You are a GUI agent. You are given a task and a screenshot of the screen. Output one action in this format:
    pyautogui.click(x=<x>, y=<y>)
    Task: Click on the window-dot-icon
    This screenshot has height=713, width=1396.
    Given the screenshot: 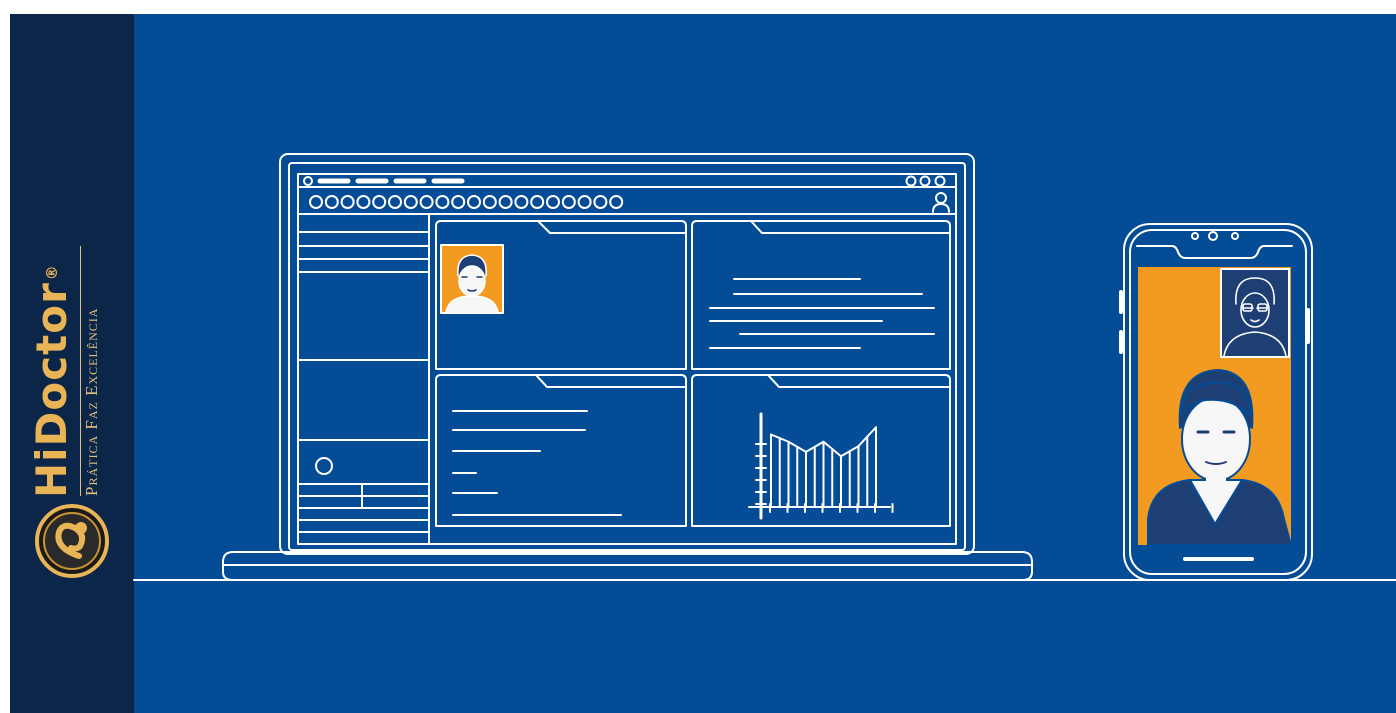 What is the action you would take?
    pyautogui.click(x=308, y=181)
    